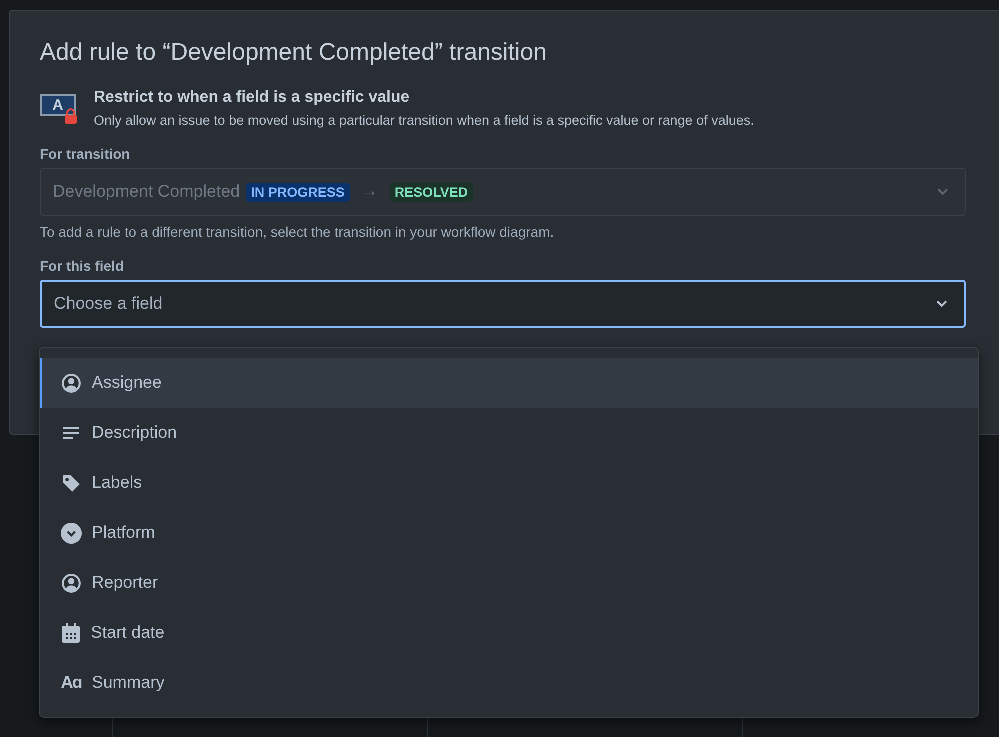 This screenshot has width=999, height=737. Describe the element at coordinates (71, 433) in the screenshot. I see `text-lines-icon` at that location.